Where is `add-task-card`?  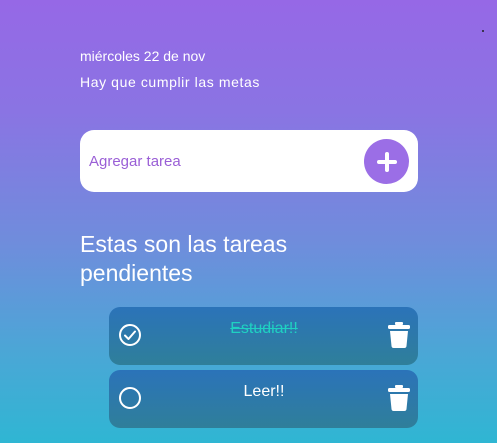 add-task-card is located at coordinates (249, 161).